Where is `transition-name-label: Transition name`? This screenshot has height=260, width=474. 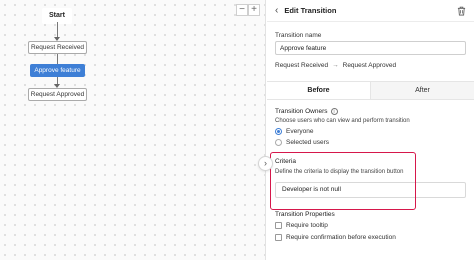
transition-name-label: Transition name is located at coordinates (298, 35).